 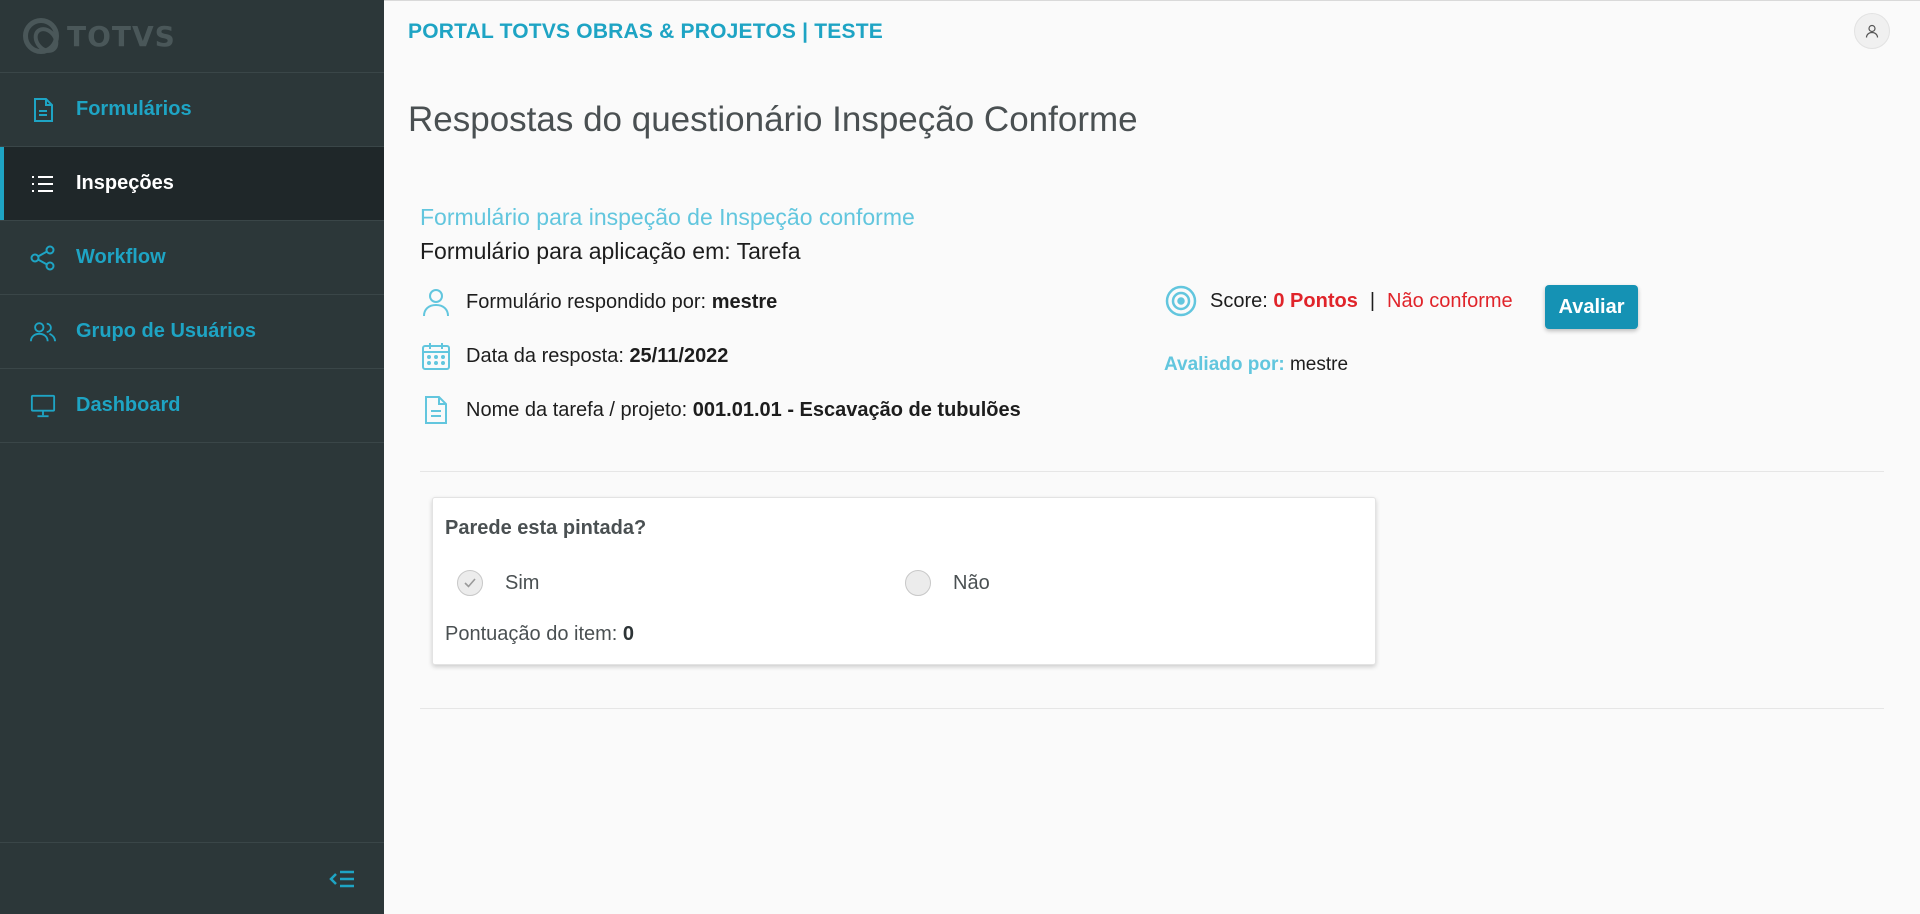 What do you see at coordinates (522, 582) in the screenshot?
I see `option-label: Sim` at bounding box center [522, 582].